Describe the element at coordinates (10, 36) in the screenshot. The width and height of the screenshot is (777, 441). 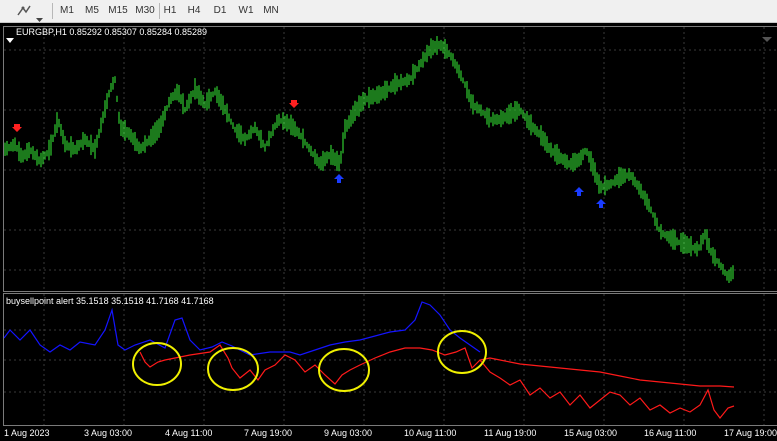
I see `window-menu-icon` at that location.